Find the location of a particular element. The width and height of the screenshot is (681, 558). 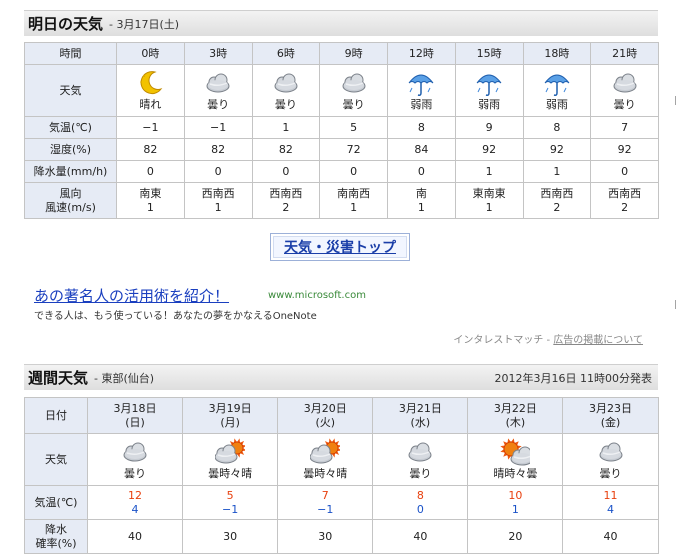

precipitation-row: 降水量(mm/h) 00000110 is located at coordinates (341, 171).